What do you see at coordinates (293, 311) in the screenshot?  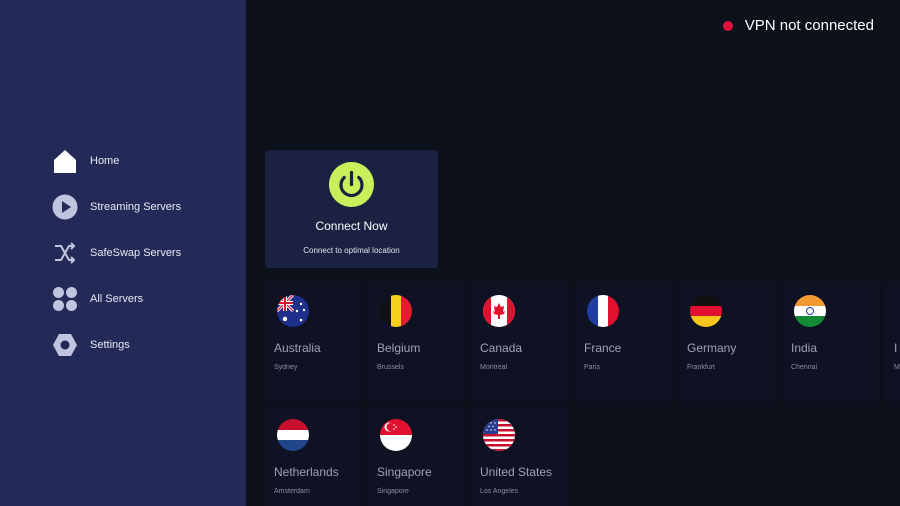 I see `australia-flag-icon` at bounding box center [293, 311].